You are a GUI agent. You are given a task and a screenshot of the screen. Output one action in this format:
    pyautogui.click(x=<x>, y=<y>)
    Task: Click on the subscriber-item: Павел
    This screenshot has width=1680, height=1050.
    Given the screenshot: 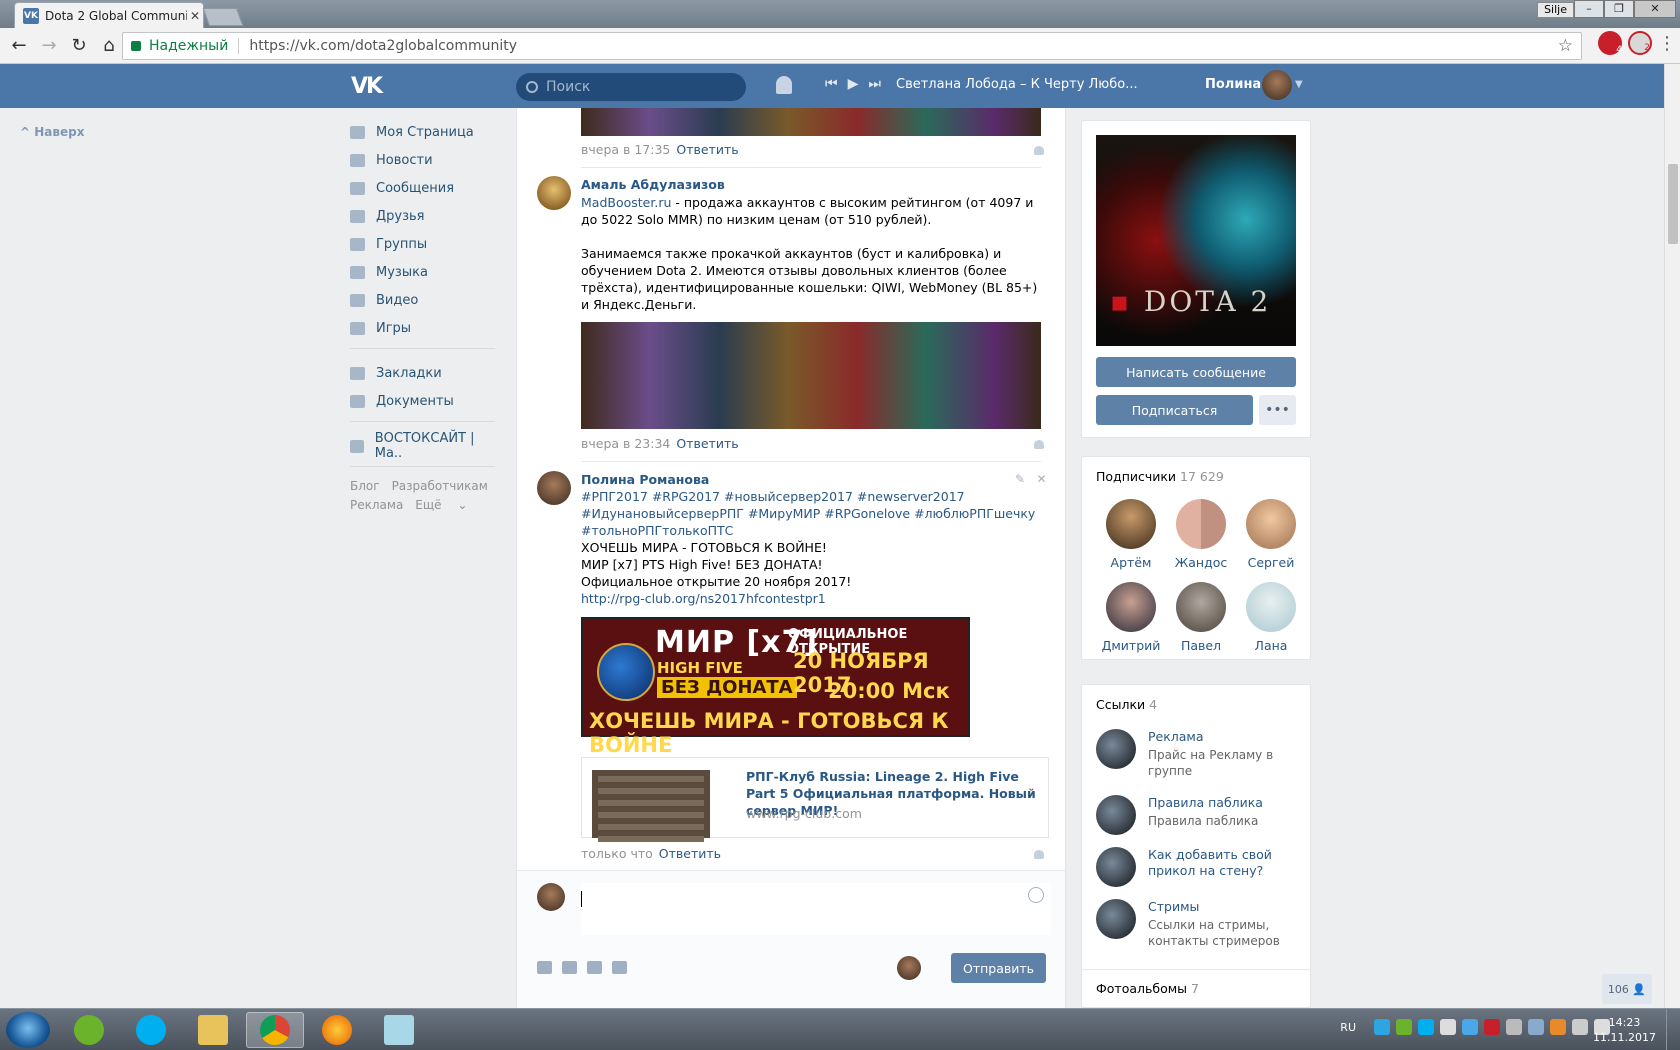 What is the action you would take?
    pyautogui.click(x=1201, y=617)
    